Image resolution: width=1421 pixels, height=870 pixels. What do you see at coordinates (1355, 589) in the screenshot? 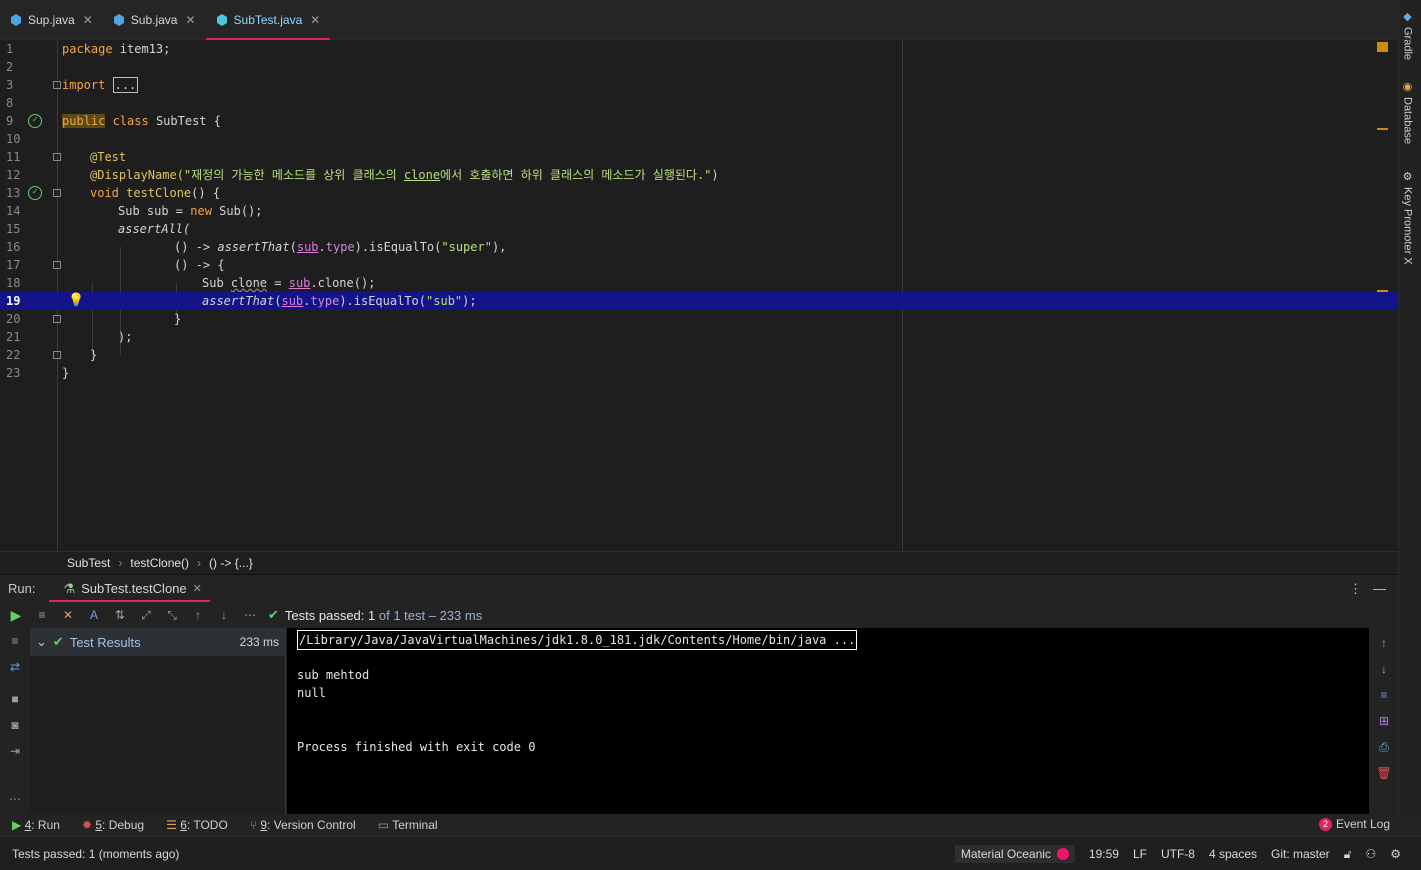
I see `more-options-icon: ⋮` at bounding box center [1355, 589].